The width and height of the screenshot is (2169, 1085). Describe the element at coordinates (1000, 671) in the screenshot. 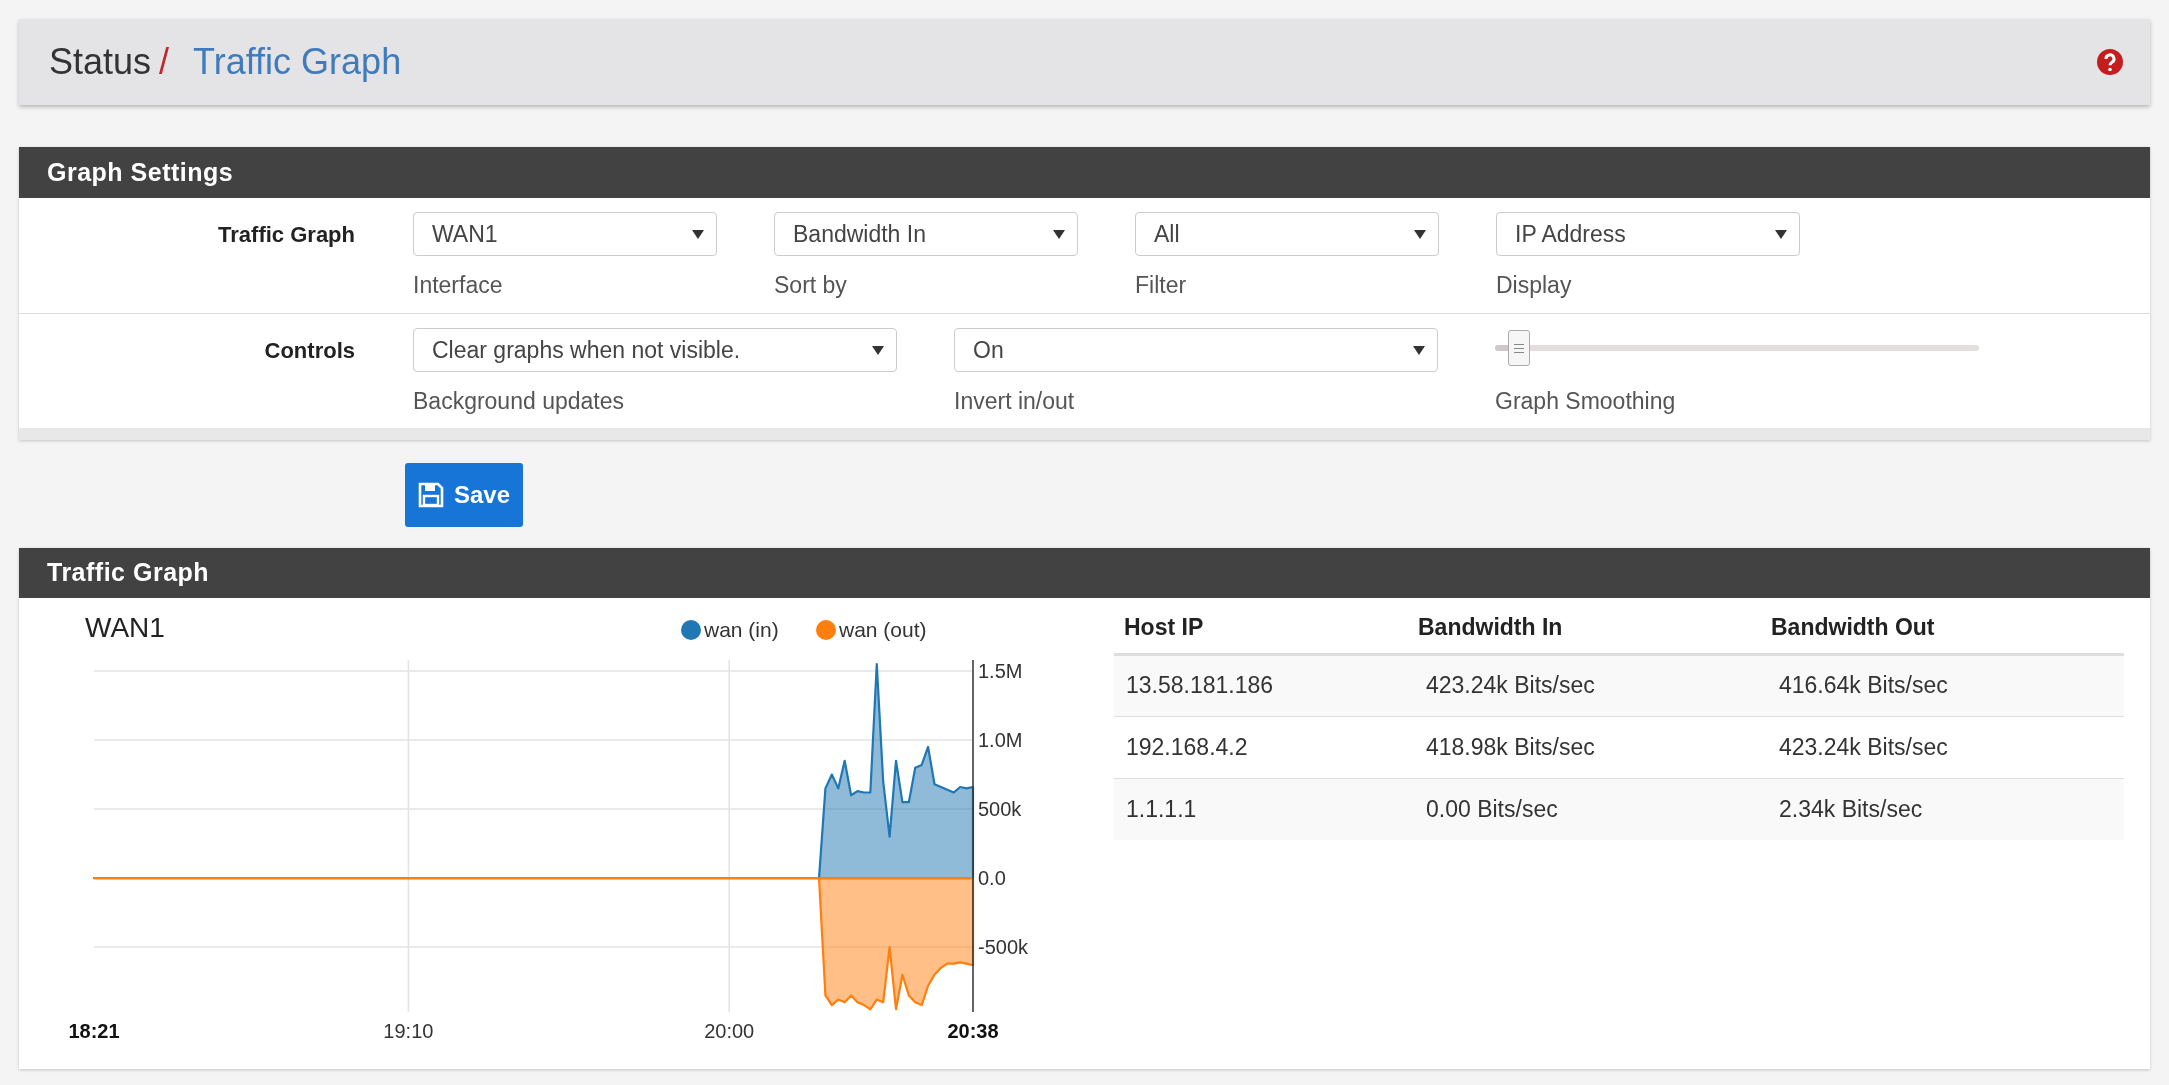

I see `y-tick-label: 1.5M` at that location.